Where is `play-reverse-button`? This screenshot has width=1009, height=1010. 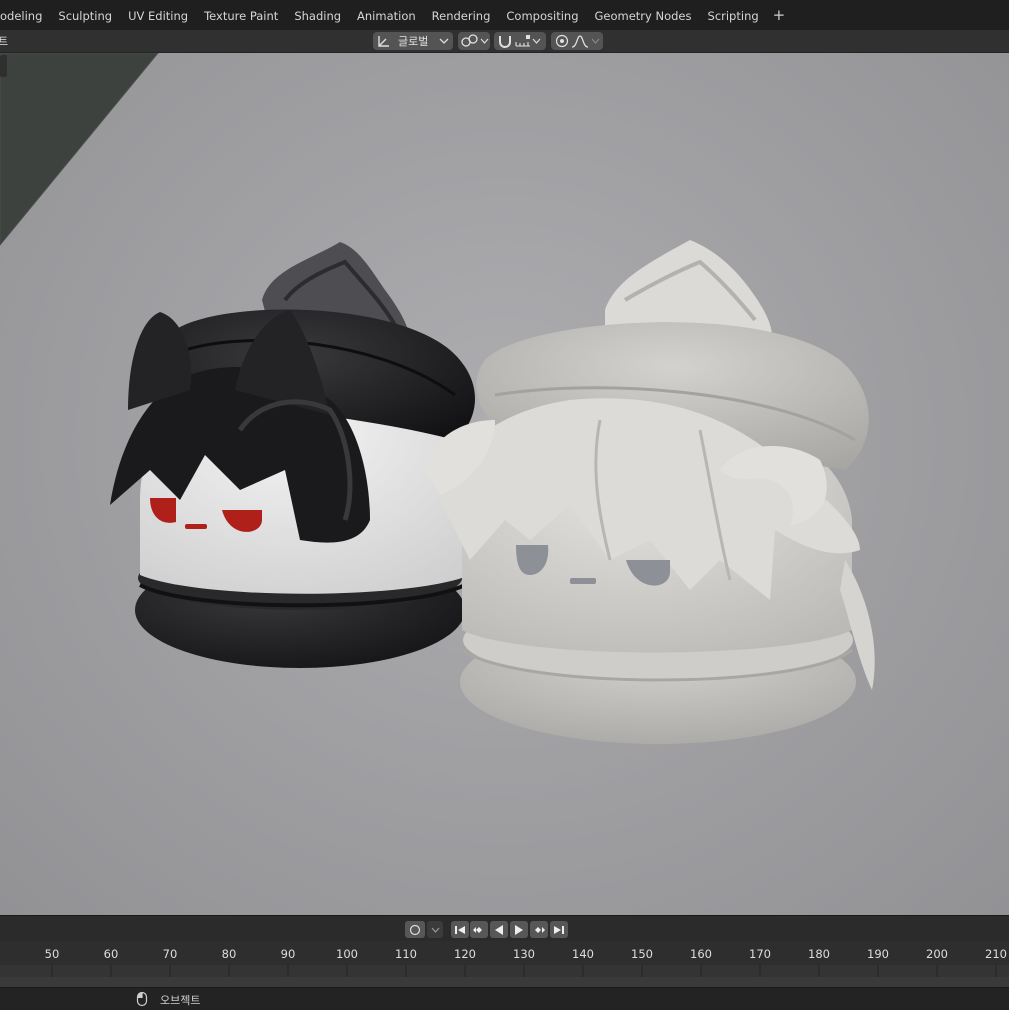
play-reverse-button is located at coordinates (499, 929).